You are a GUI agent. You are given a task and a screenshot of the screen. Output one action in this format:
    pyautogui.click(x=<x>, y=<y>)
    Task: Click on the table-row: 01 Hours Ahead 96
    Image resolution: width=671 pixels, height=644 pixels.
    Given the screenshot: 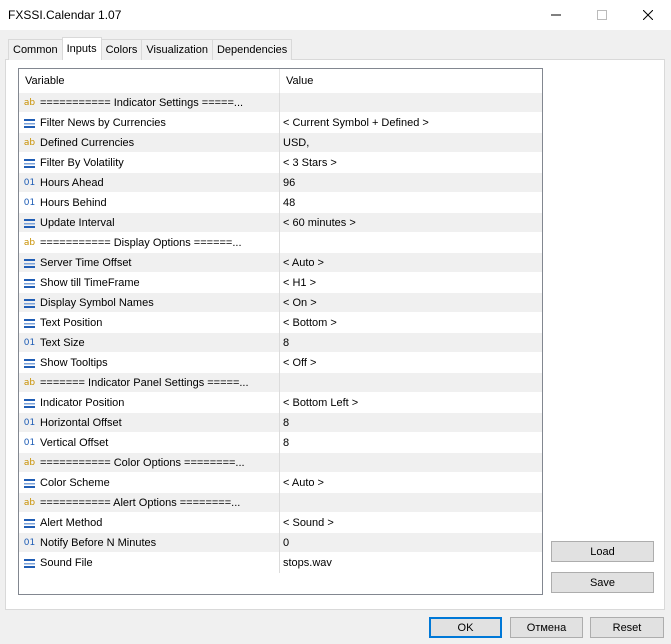 What is the action you would take?
    pyautogui.click(x=280, y=183)
    